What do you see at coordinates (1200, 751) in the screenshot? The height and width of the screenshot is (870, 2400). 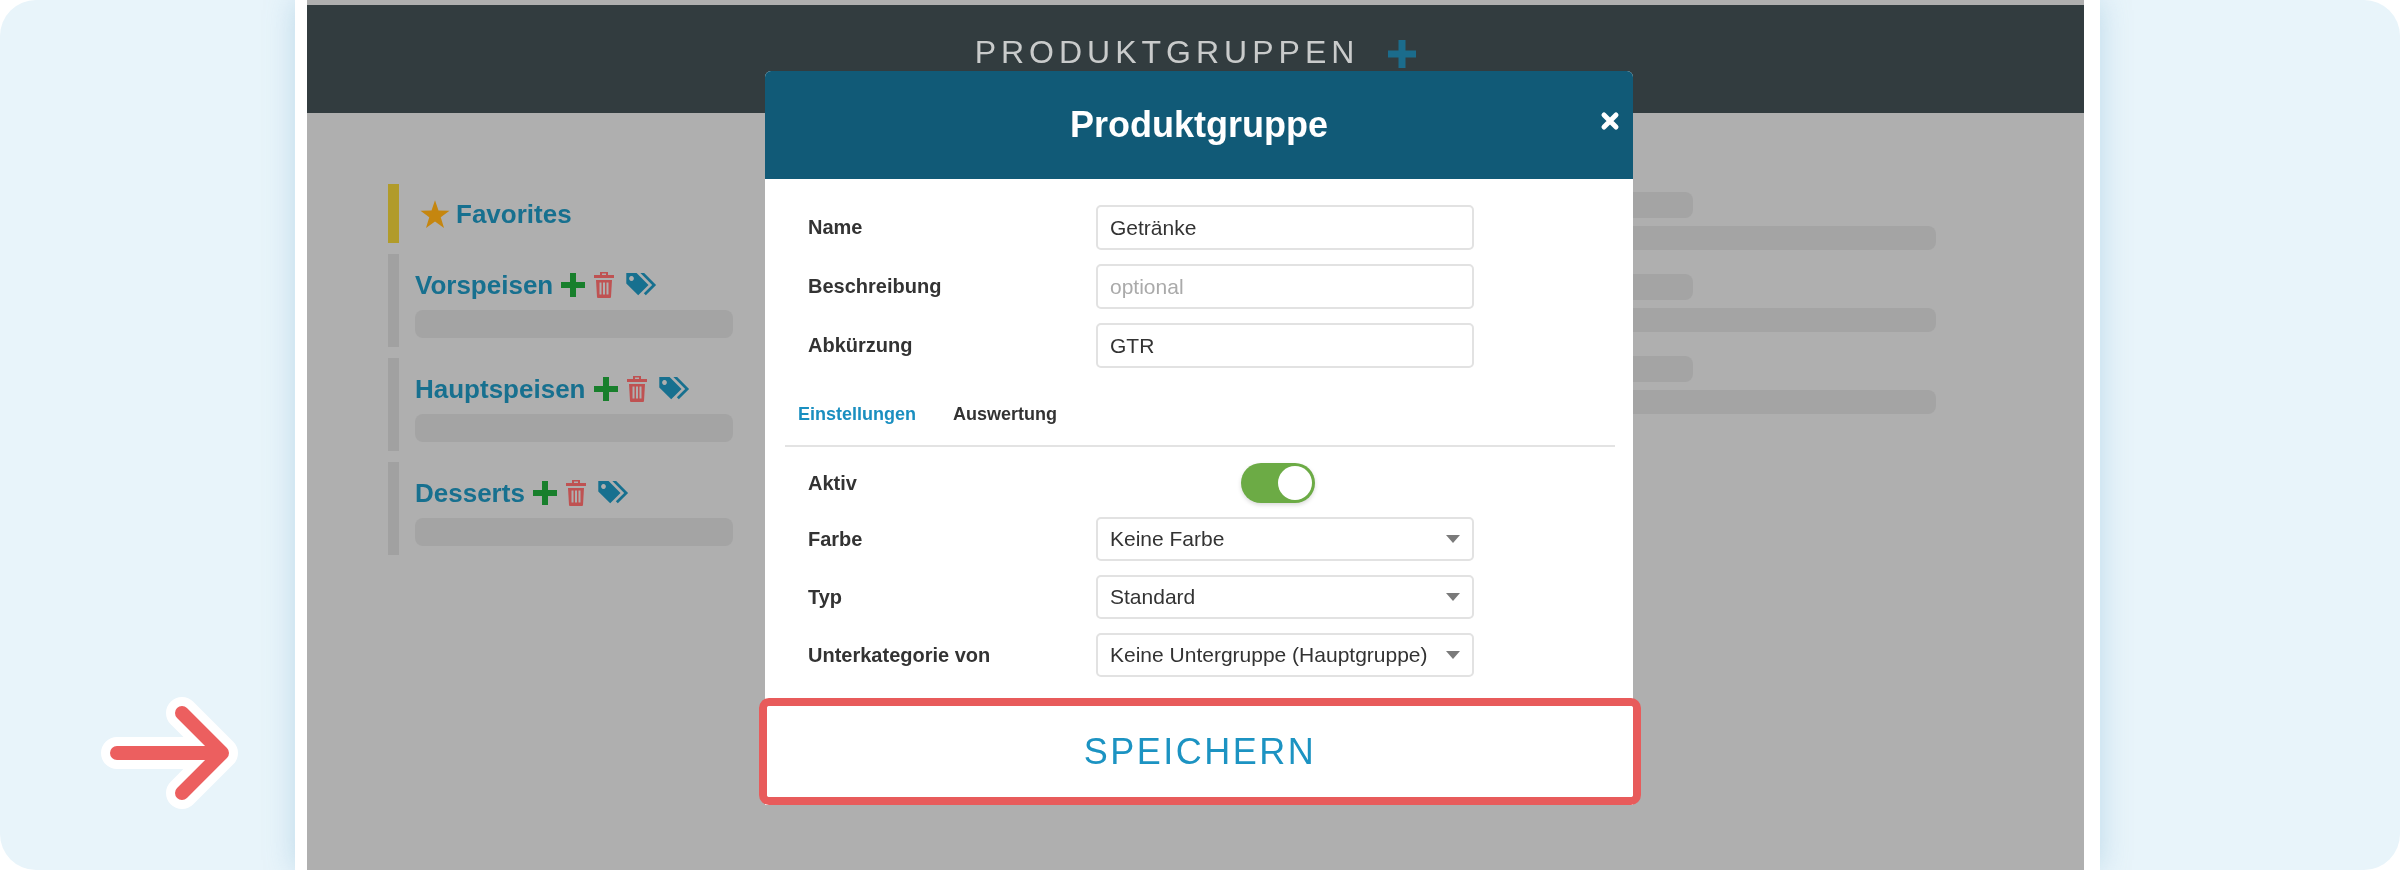 I see `save-button: SPEICHERN` at bounding box center [1200, 751].